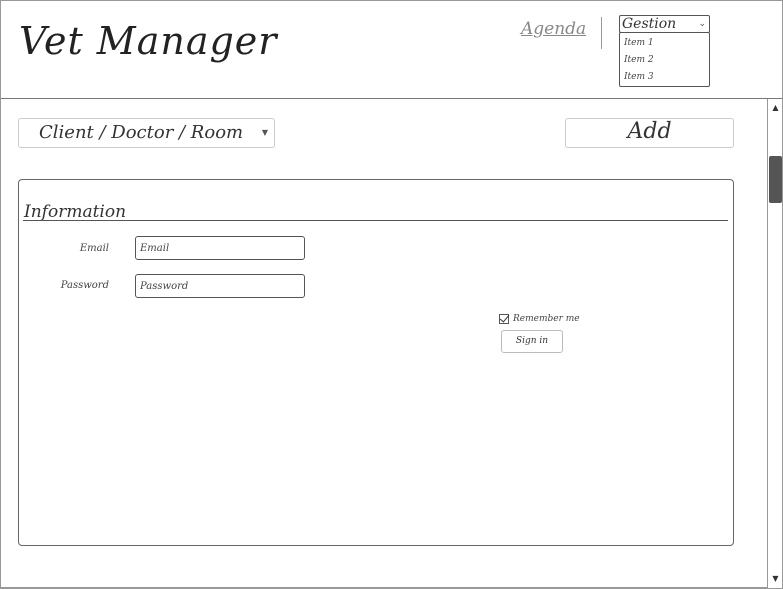 The image size is (783, 589). What do you see at coordinates (775, 179) in the screenshot?
I see `scroll-thumb` at bounding box center [775, 179].